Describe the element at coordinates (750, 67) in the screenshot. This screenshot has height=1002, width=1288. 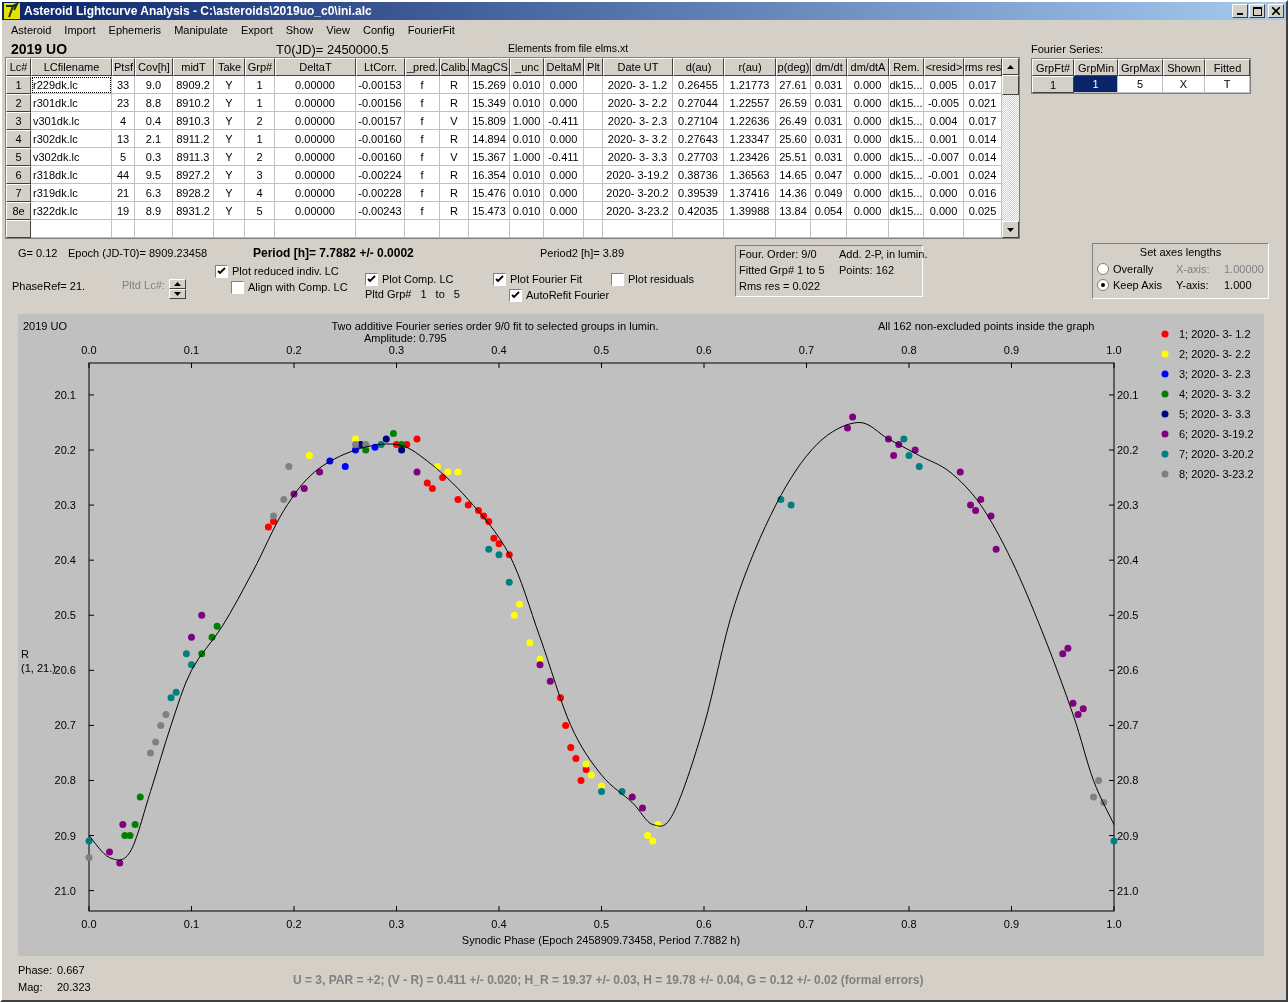
I see `column-header: r(au)` at that location.